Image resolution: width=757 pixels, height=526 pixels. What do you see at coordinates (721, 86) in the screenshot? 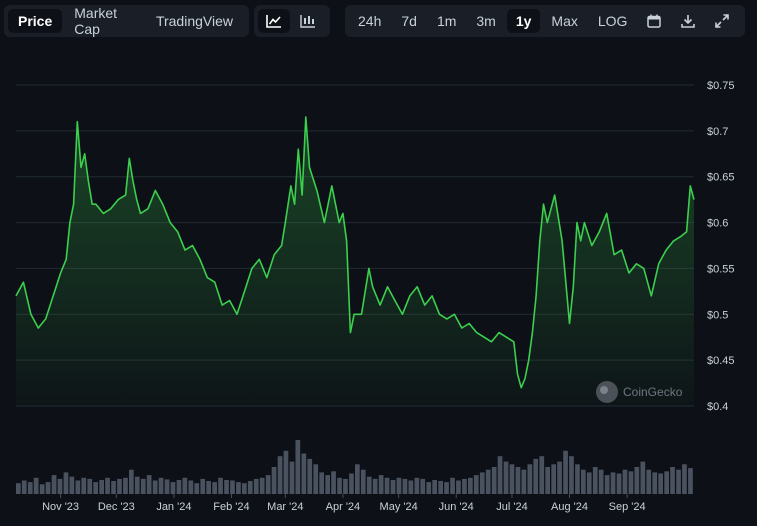
I see `y-tick-label: $0.75` at bounding box center [721, 86].